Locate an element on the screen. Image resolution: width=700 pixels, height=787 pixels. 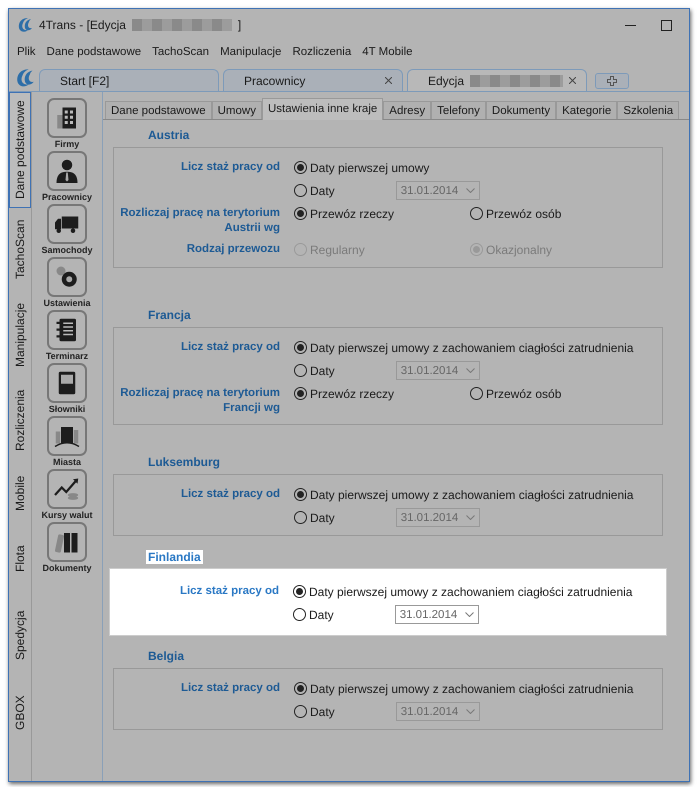
window-title: ] is located at coordinates (240, 25).